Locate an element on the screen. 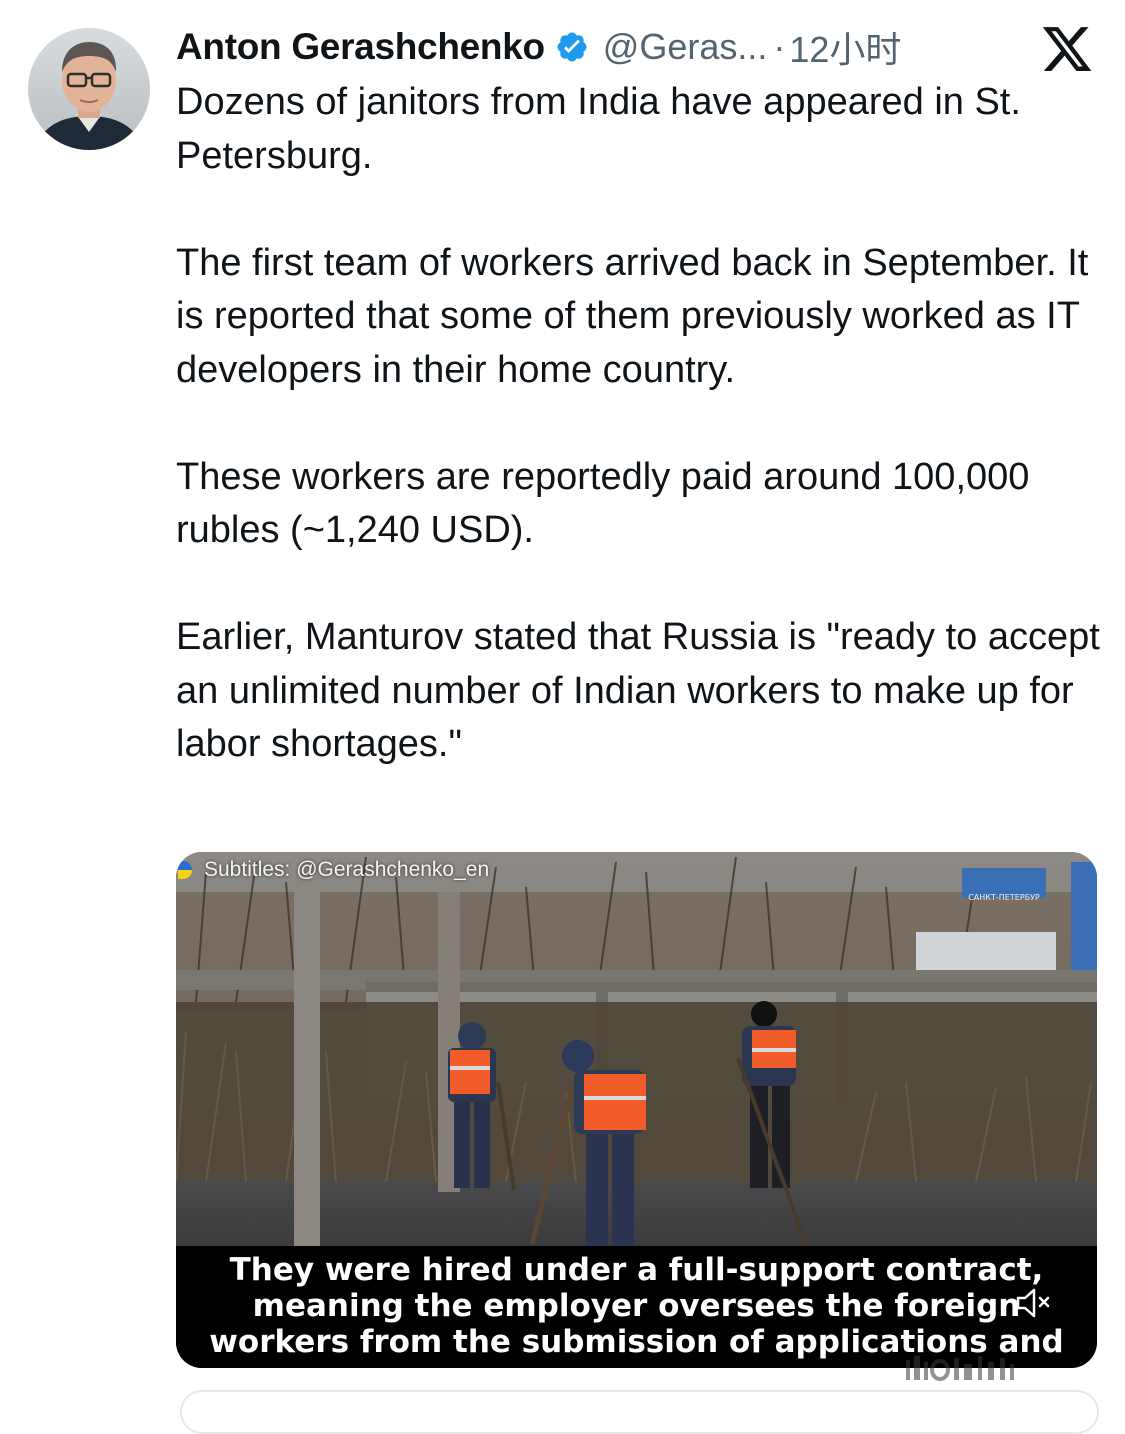 This screenshot has height=1434, width=1125. next-post-card is located at coordinates (639, 1412).